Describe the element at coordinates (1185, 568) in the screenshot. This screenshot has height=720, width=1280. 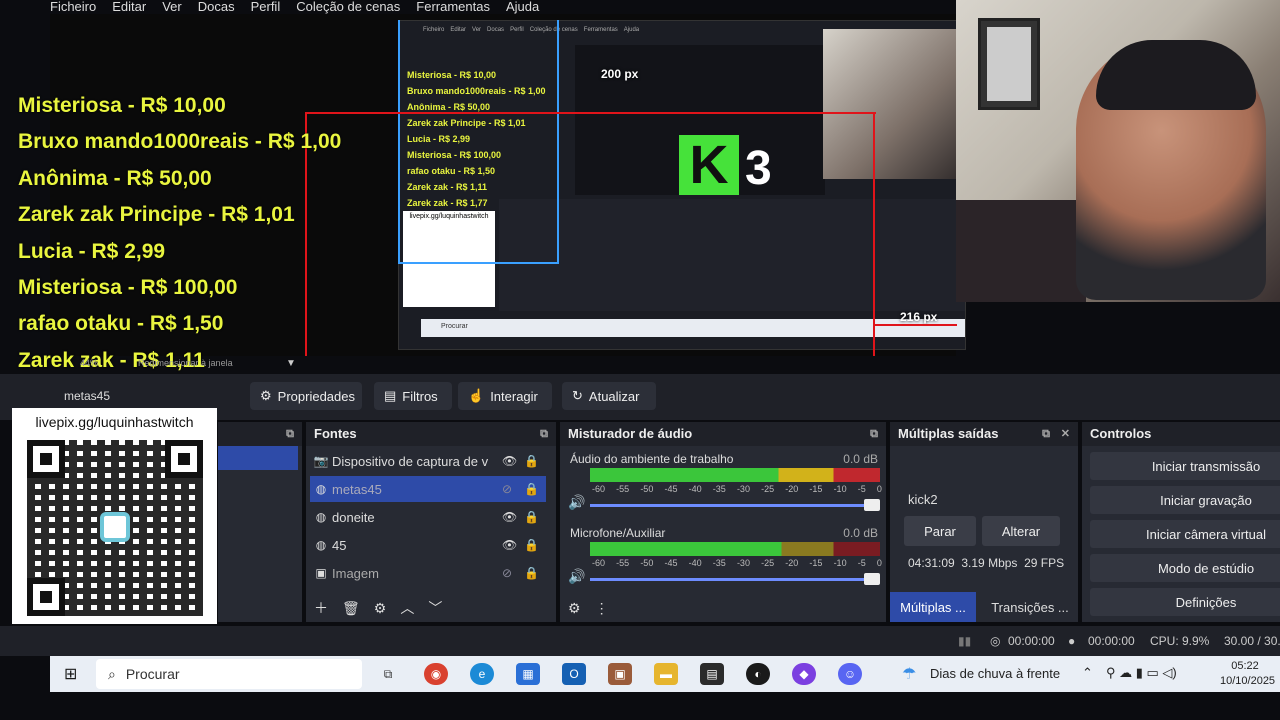
I see `studio-mode-button: Modo de estúdio` at that location.